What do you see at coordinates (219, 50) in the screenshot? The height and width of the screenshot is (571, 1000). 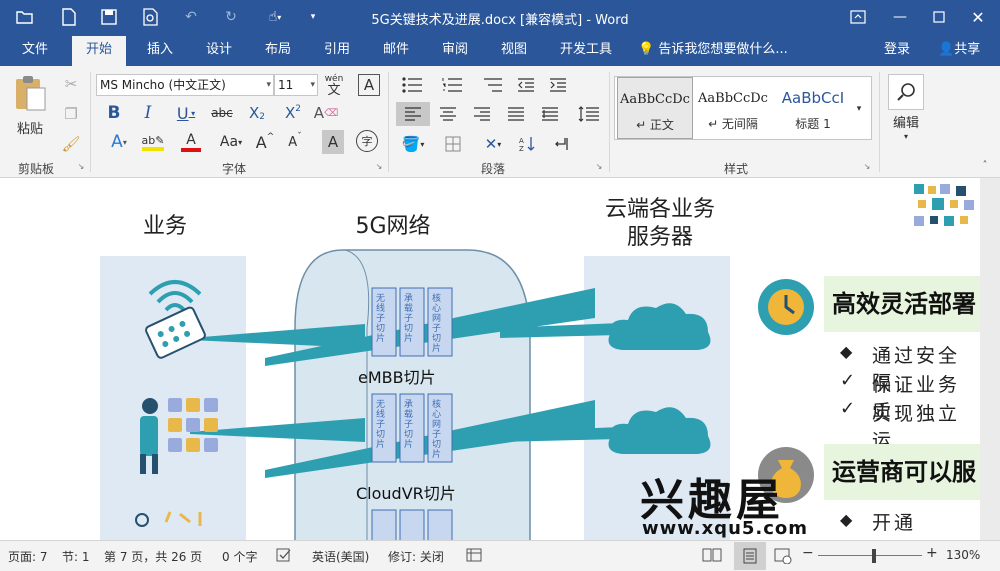 I see `tab-design: 设计` at bounding box center [219, 50].